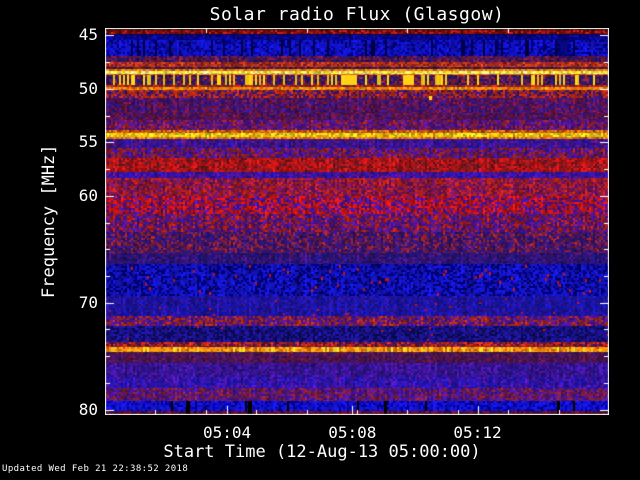 This screenshot has width=640, height=480. I want to click on y-tick-label: 80, so click(88, 409).